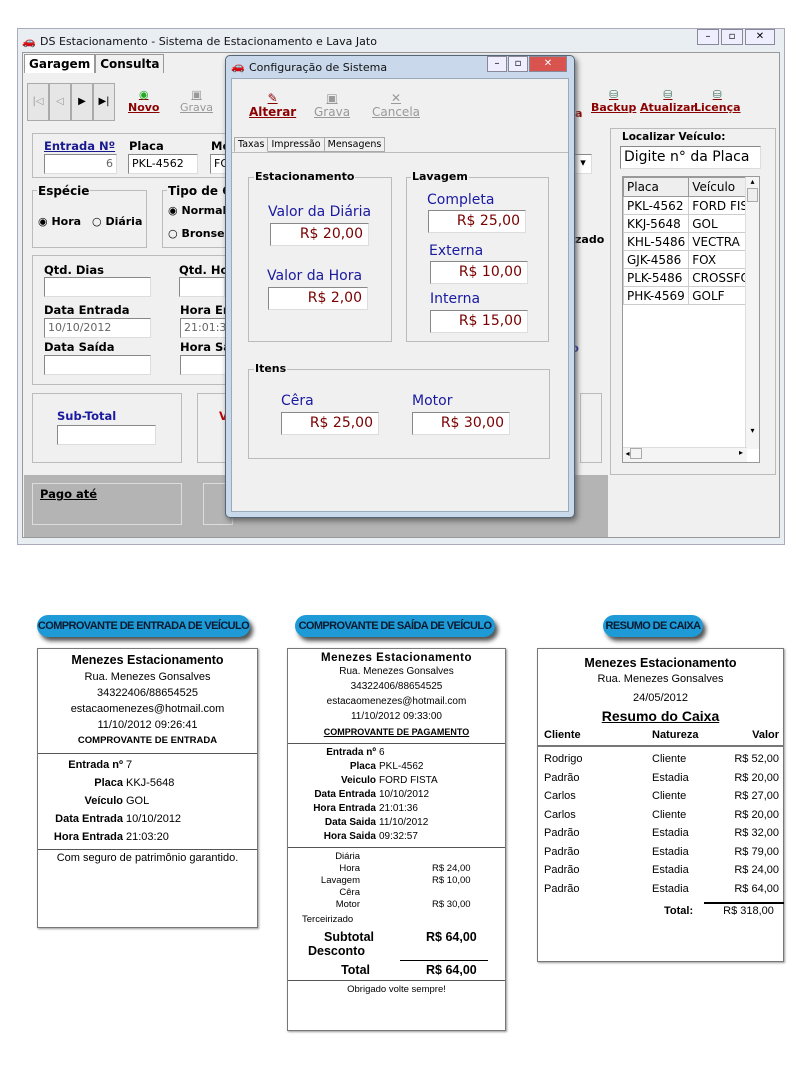 Image resolution: width=800 pixels, height=1083 pixels. What do you see at coordinates (97, 365) in the screenshot?
I see `data-saida-input` at bounding box center [97, 365].